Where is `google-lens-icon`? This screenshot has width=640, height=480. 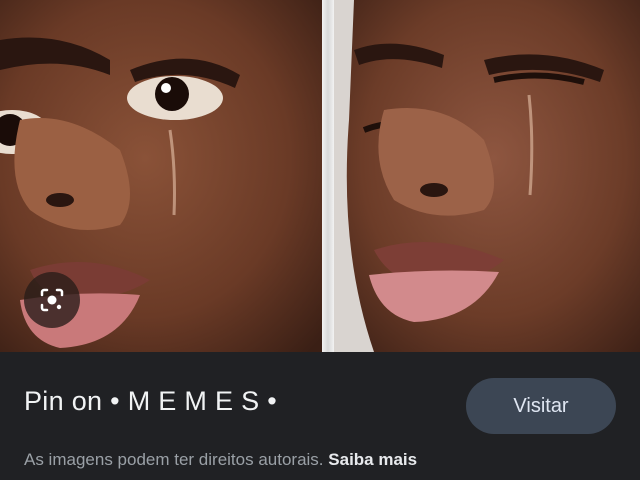
google-lens-icon is located at coordinates (52, 300).